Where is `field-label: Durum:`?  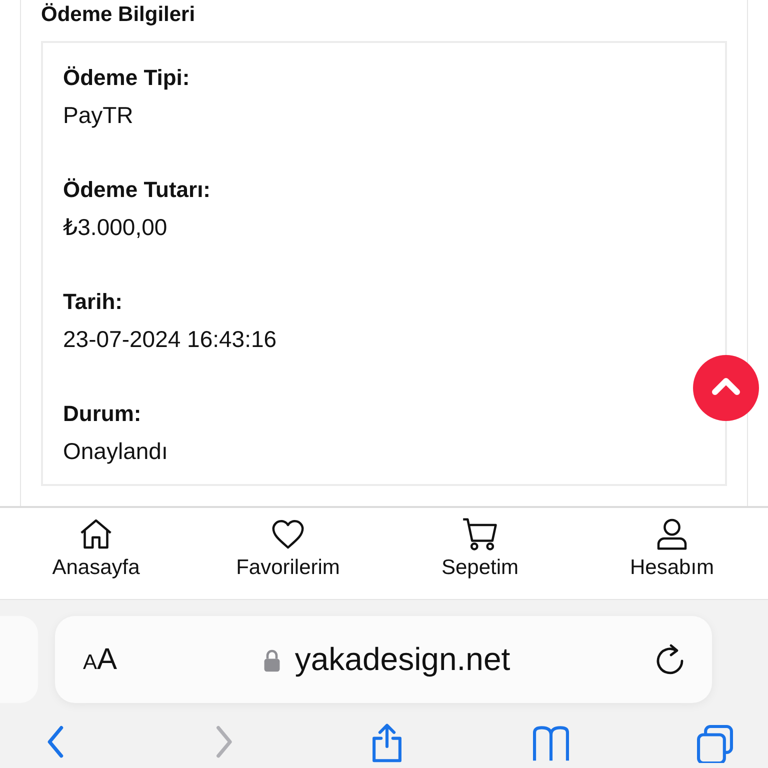 field-label: Durum: is located at coordinates (102, 414).